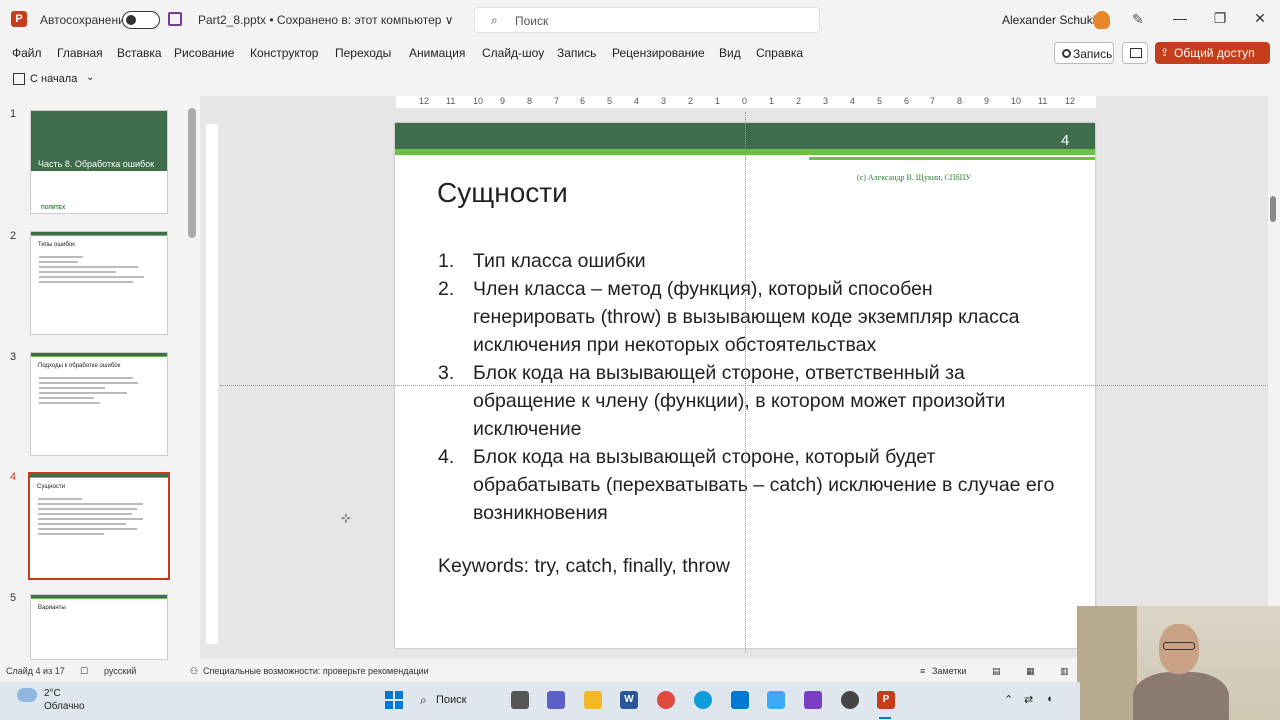 This screenshot has width=1280, height=720. Describe the element at coordinates (27, 695) in the screenshot. I see `weather-cloud-icon` at that location.